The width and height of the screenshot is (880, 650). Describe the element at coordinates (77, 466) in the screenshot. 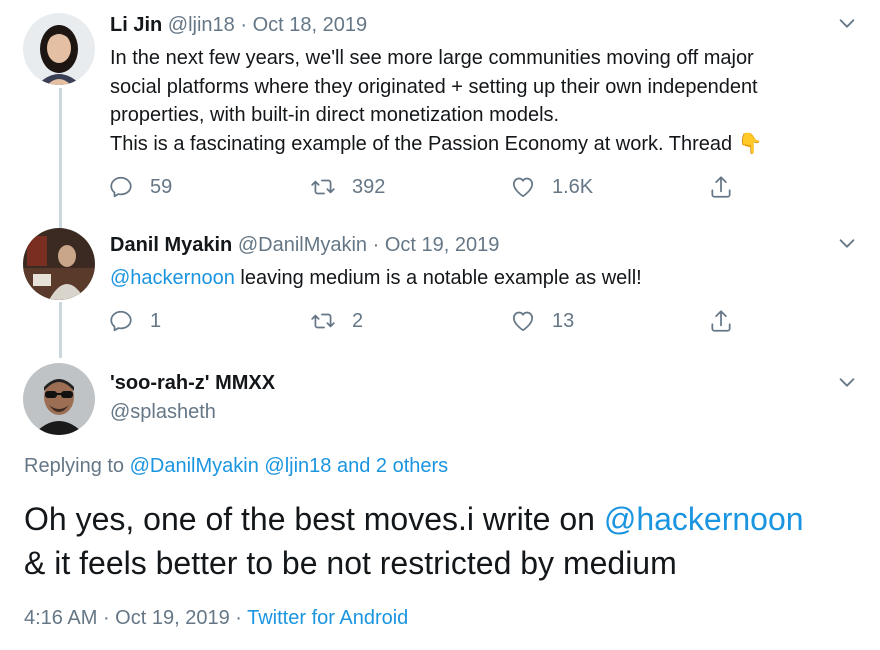

I see `replying-prefix: Replying to` at that location.